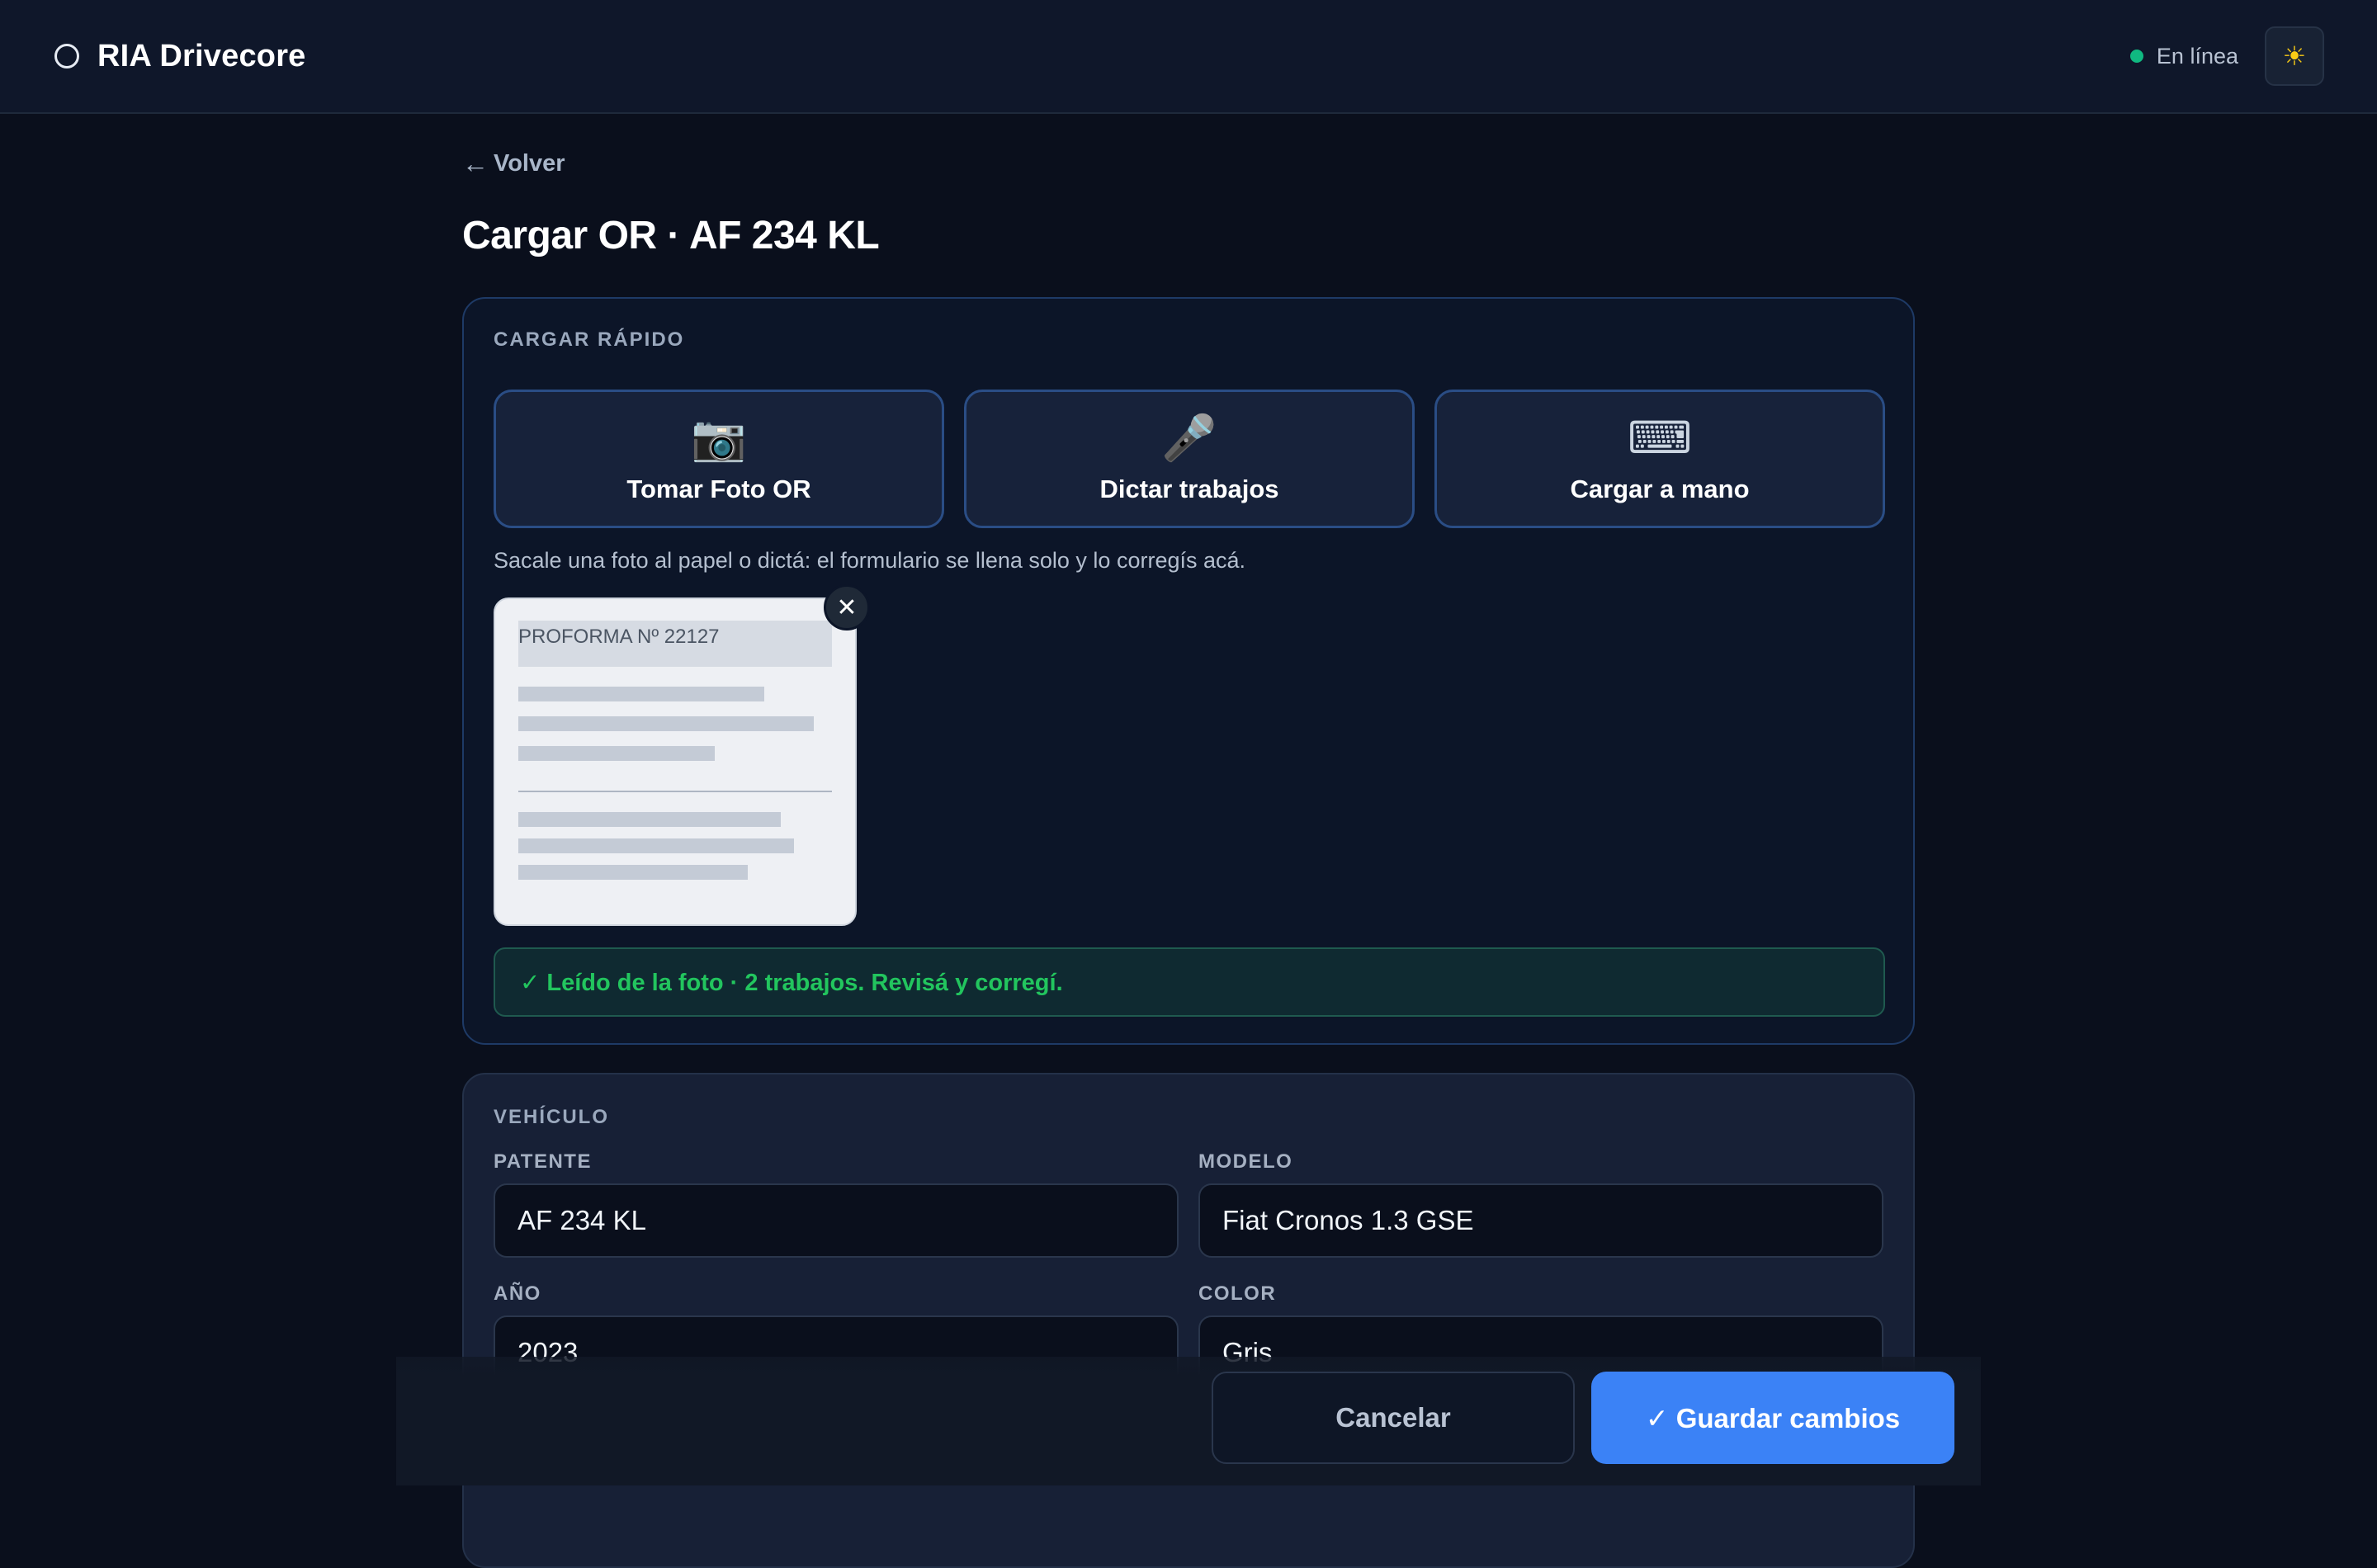 The height and width of the screenshot is (1568, 2377). What do you see at coordinates (66, 56) in the screenshot?
I see `logo-ring-icon` at bounding box center [66, 56].